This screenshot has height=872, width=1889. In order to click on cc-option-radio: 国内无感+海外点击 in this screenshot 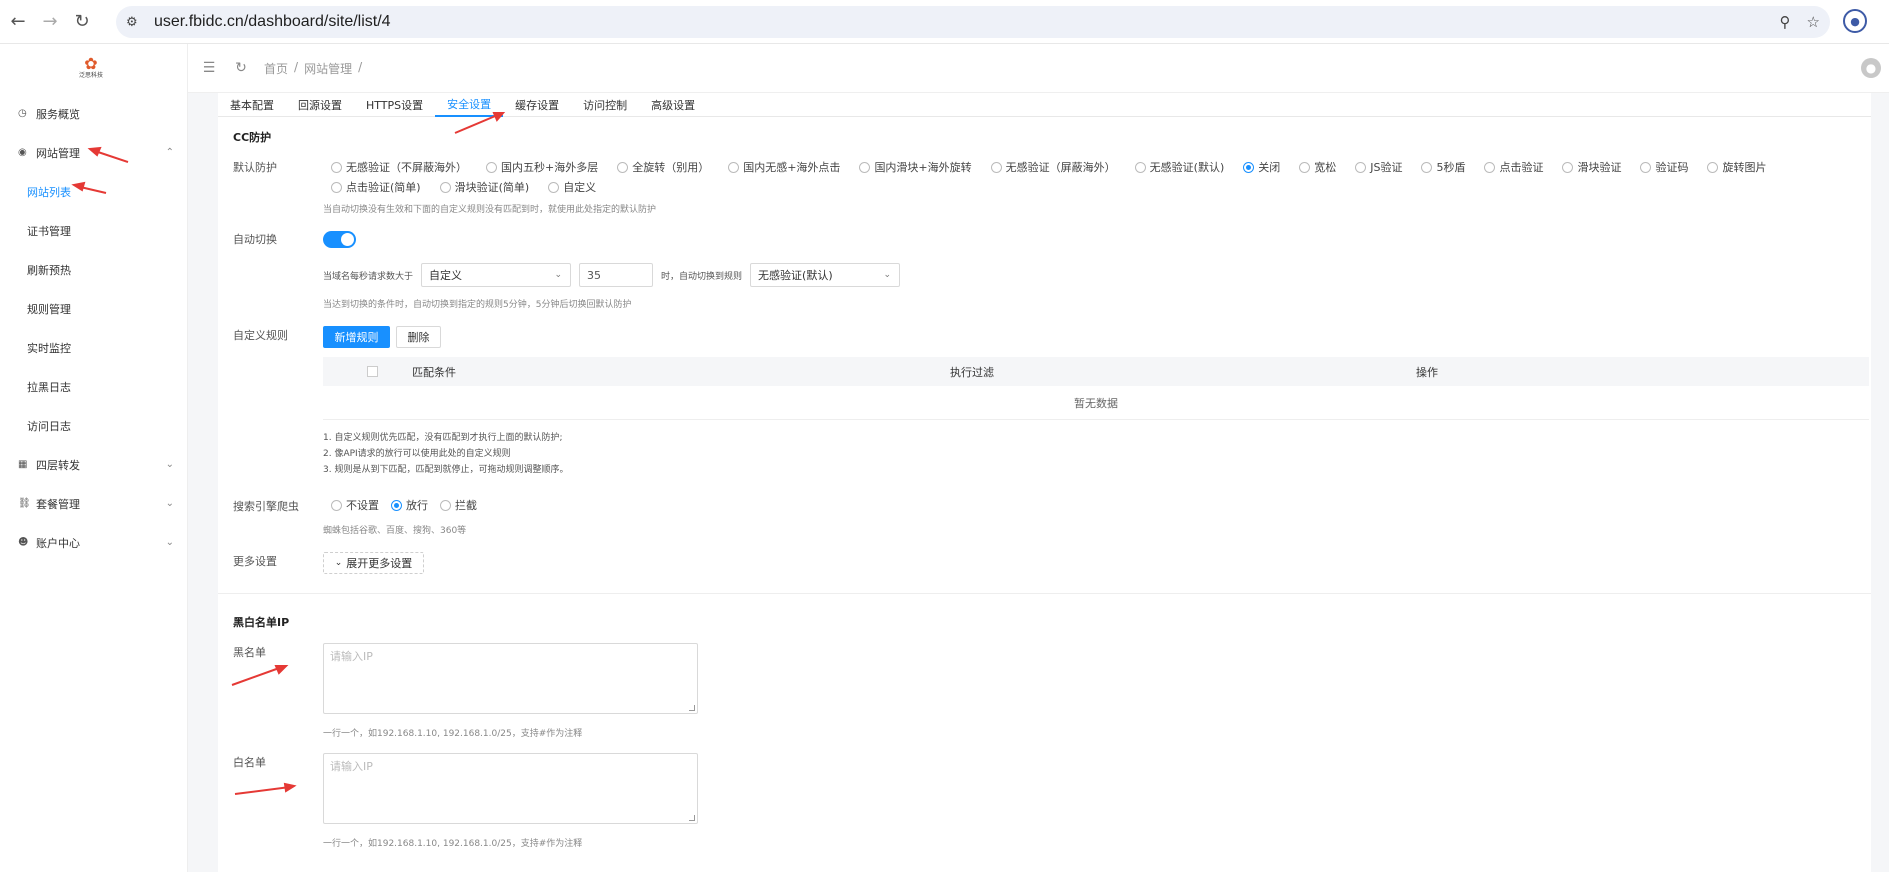, I will do `click(784, 167)`.